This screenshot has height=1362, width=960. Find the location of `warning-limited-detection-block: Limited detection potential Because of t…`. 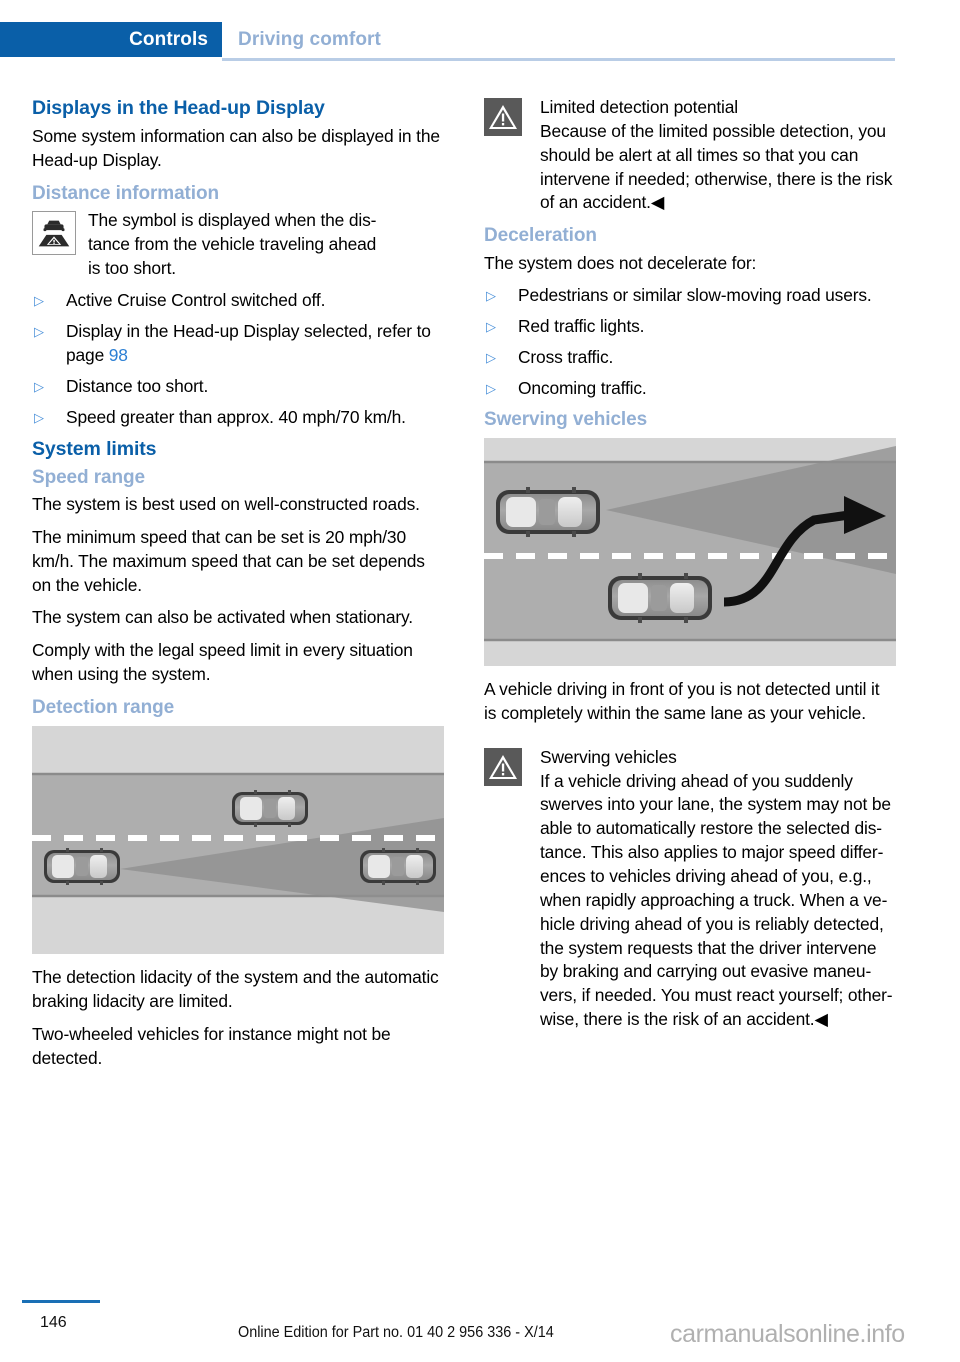

warning-limited-detection-block: Limited detection potential Because of t… is located at coordinates (690, 155).